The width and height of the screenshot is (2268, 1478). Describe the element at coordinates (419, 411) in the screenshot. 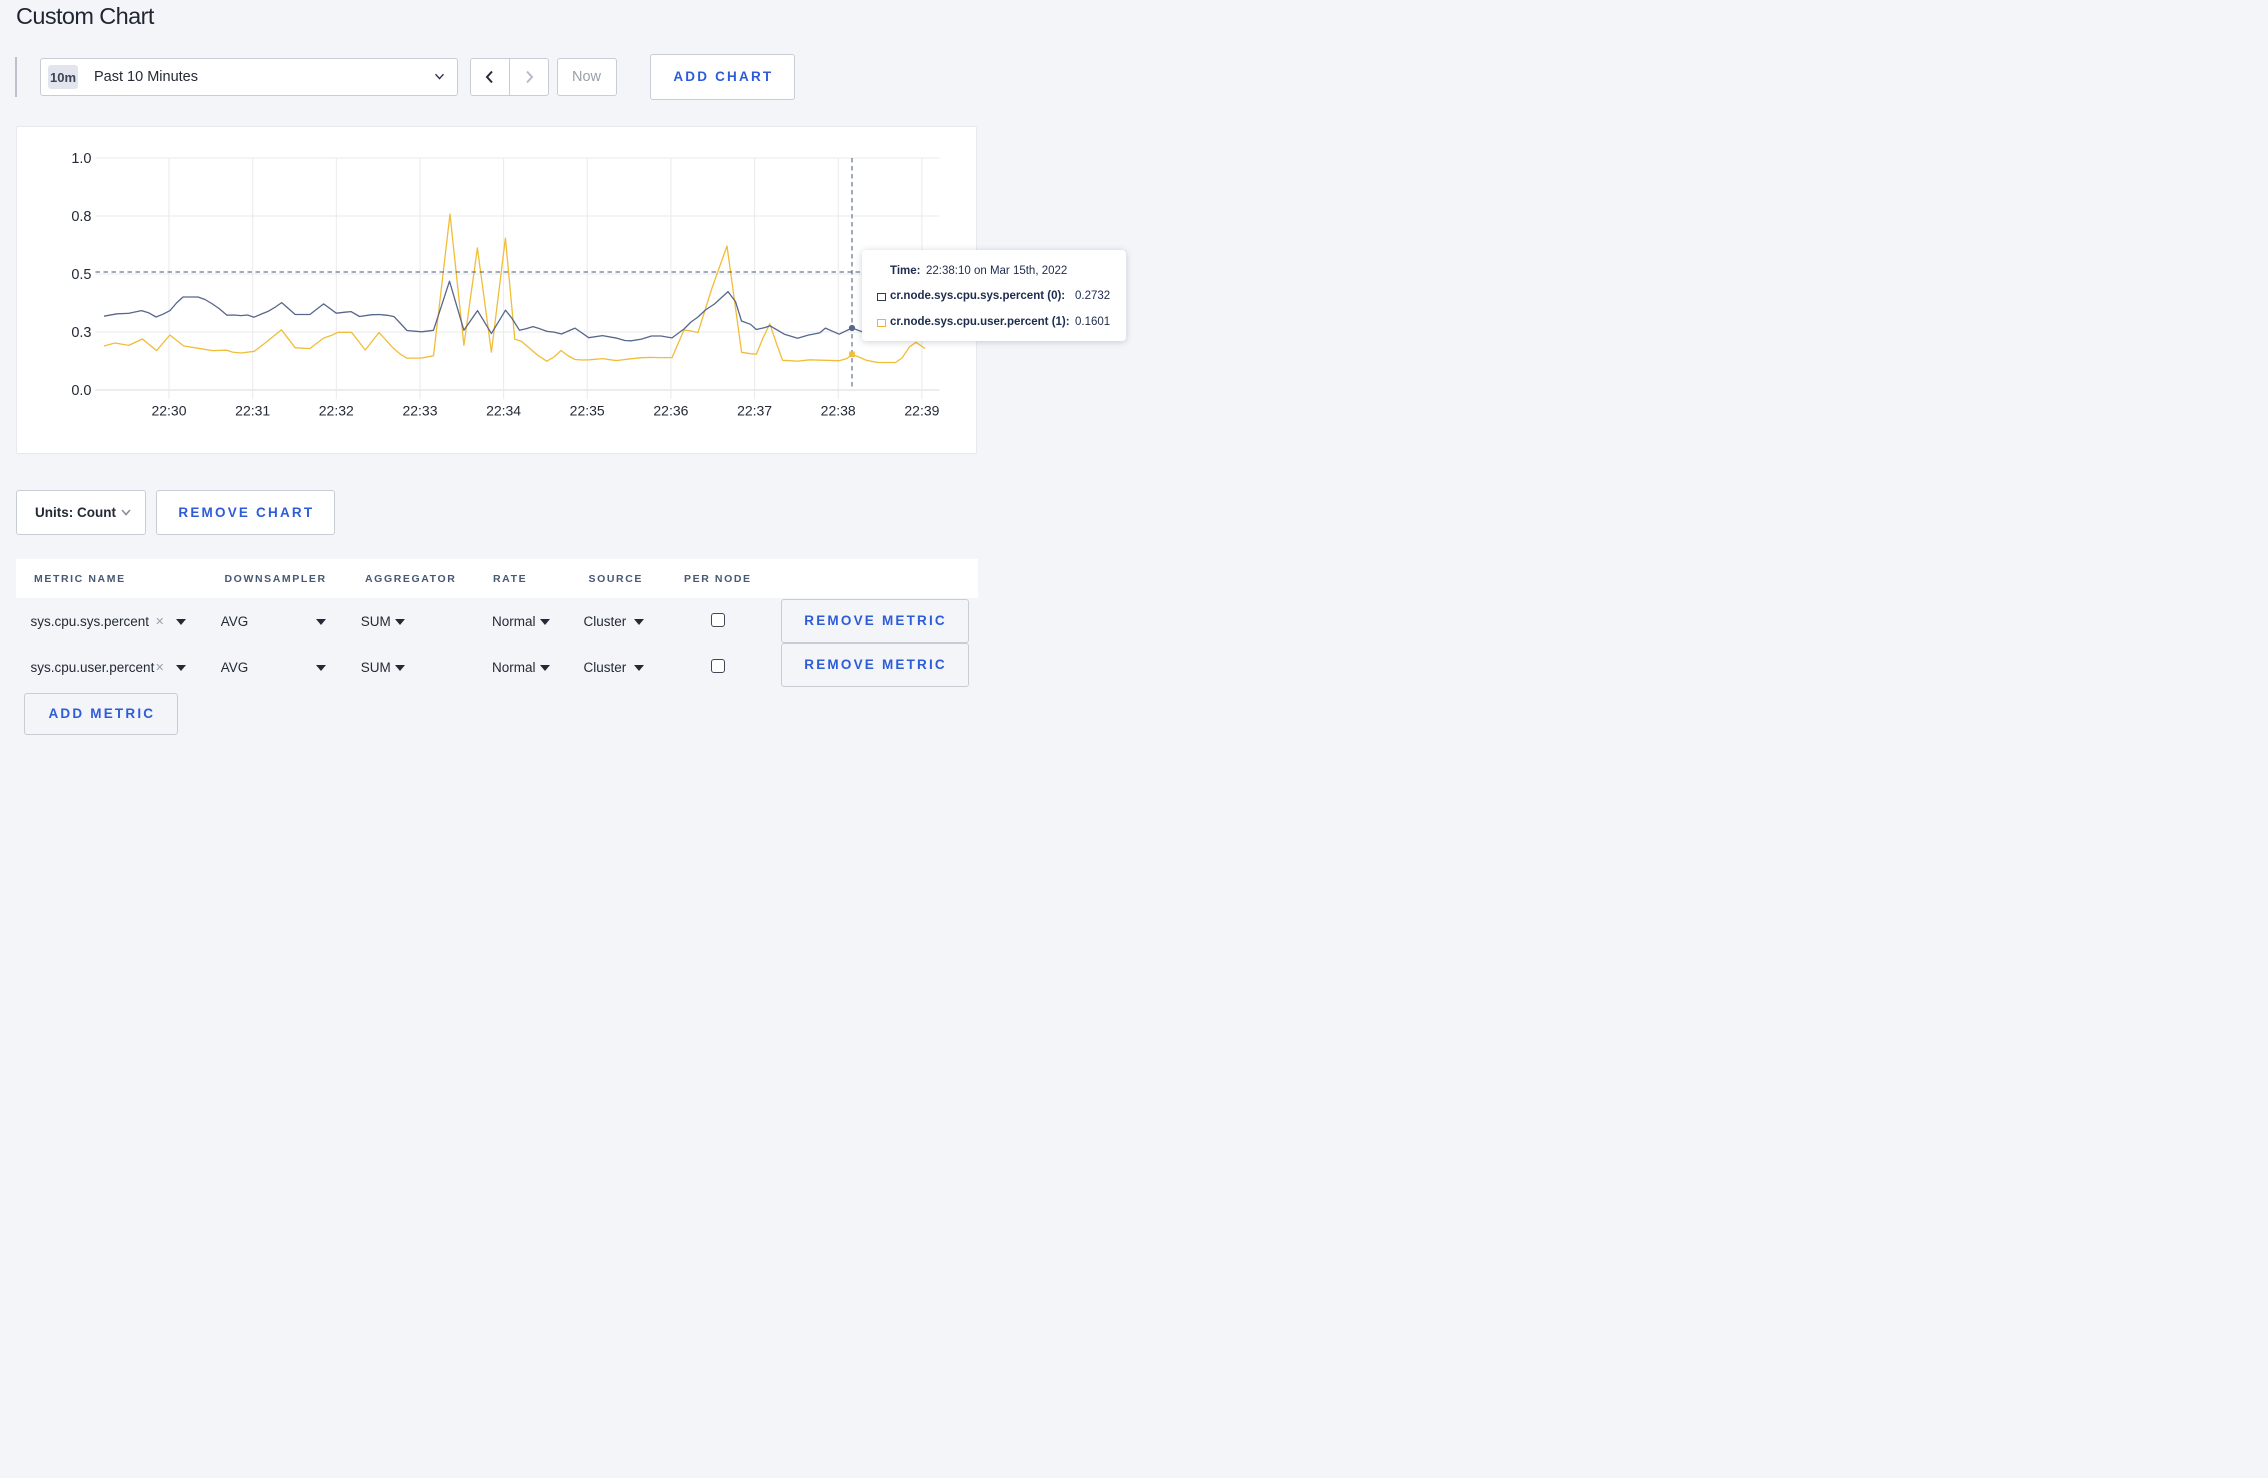

I see `svg-text: 22:33` at that location.